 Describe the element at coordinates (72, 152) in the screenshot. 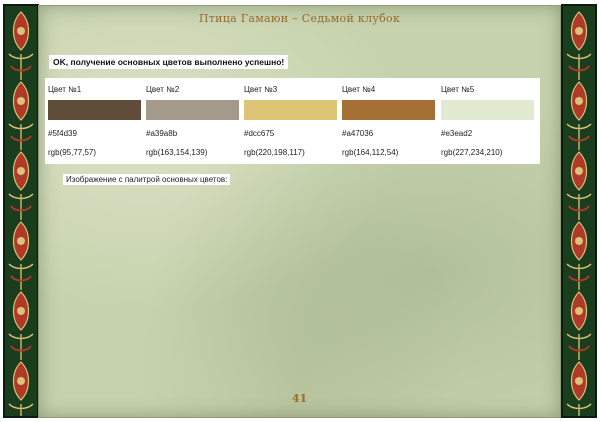

I see `swatch-rgb: rgb(95,77,57)` at that location.